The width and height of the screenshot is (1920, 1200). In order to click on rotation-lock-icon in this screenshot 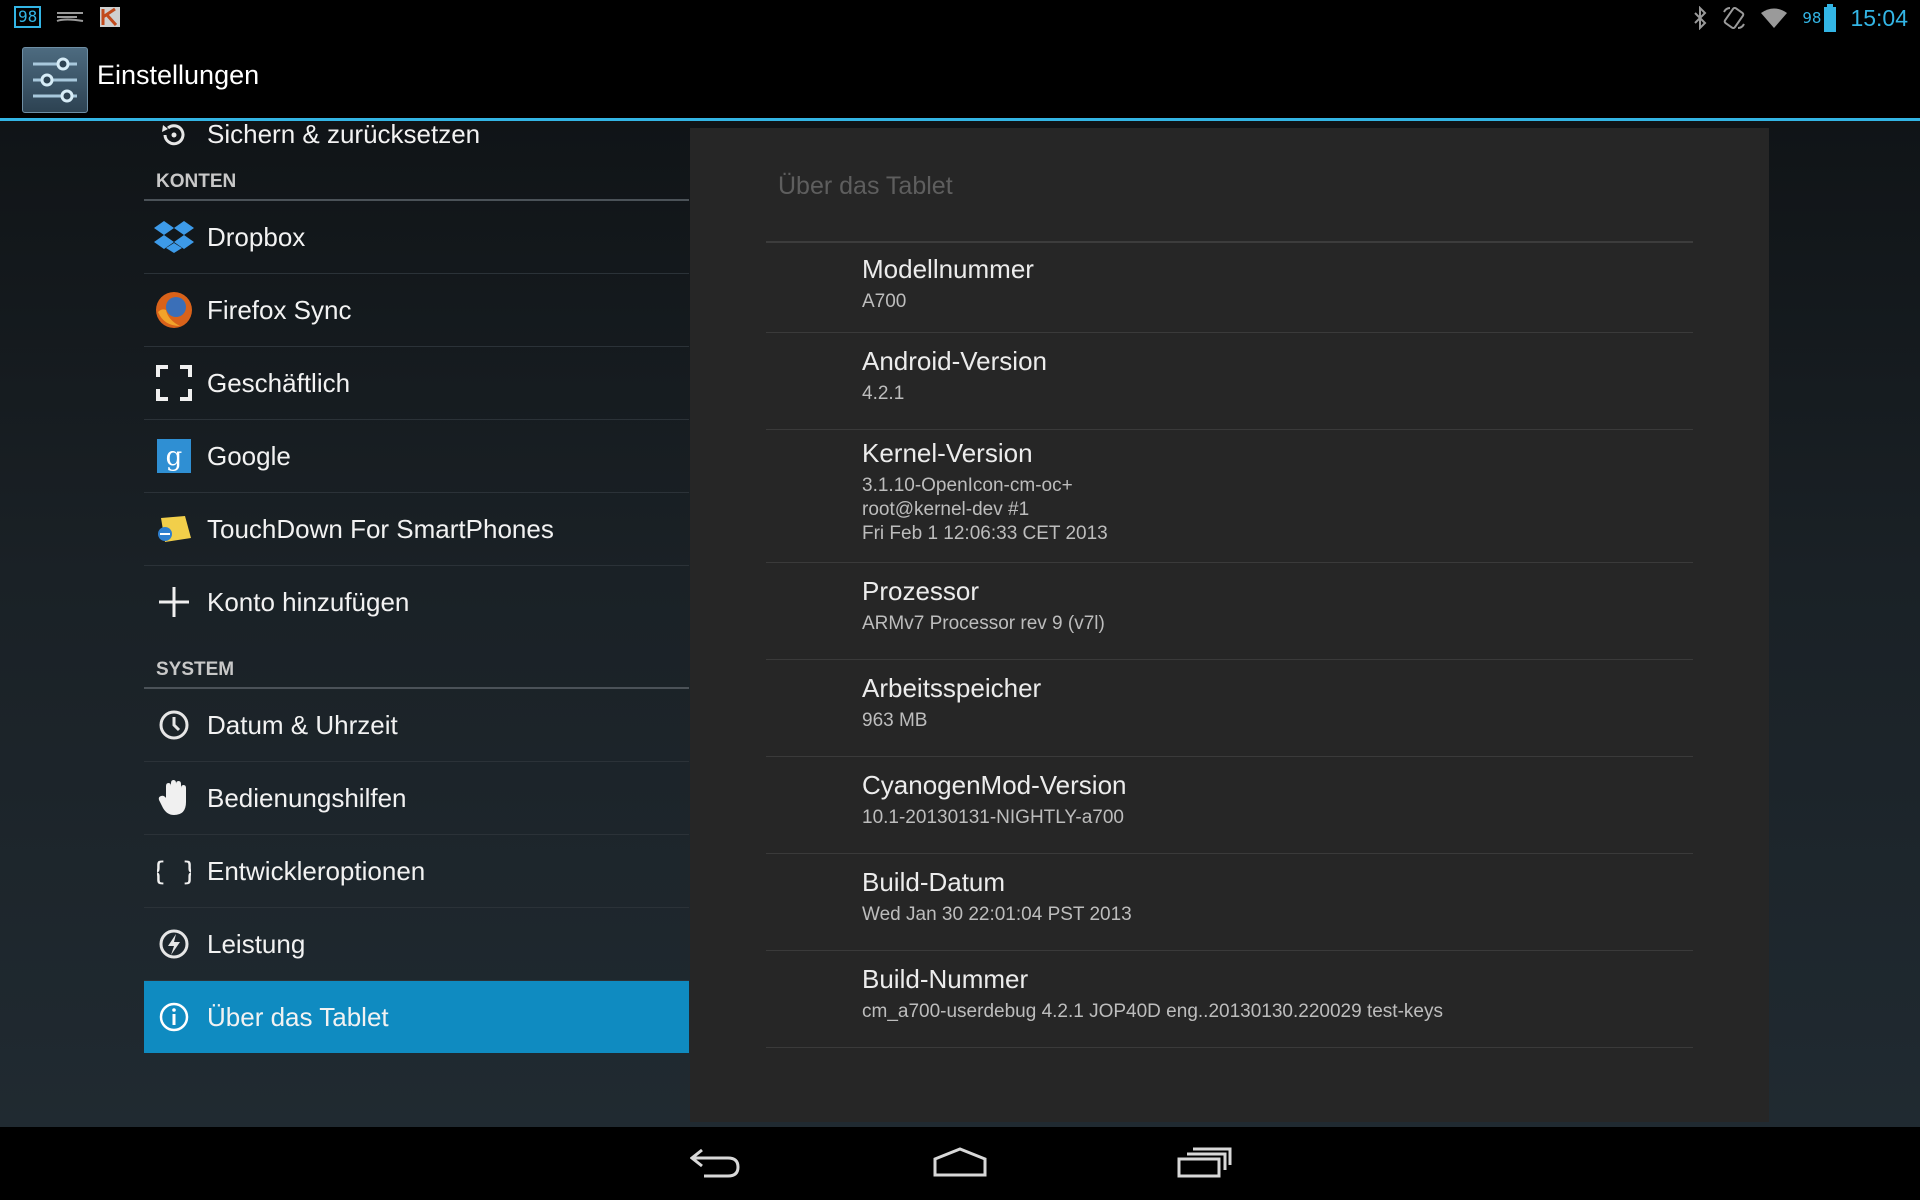, I will do `click(1734, 18)`.